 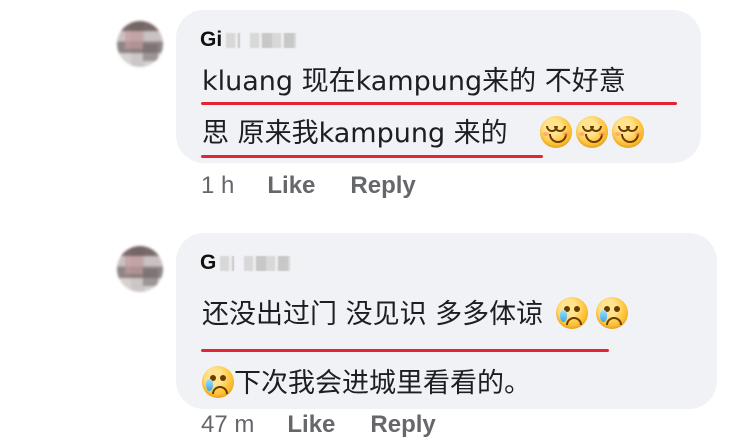 I want to click on comment-author-row: Gi, so click(x=248, y=40).